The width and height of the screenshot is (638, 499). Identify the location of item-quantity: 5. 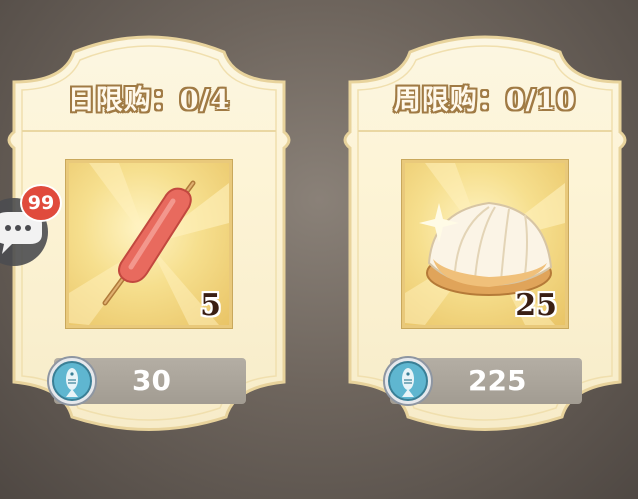
(210, 305).